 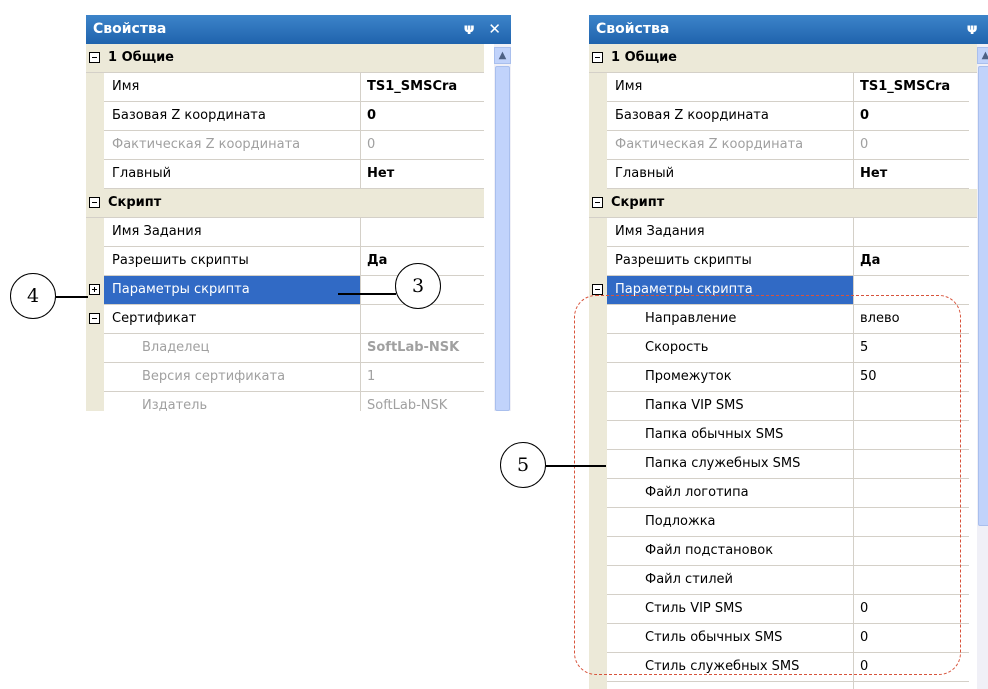 I want to click on property-row: Разрешить скрипты Да, so click(x=788, y=261).